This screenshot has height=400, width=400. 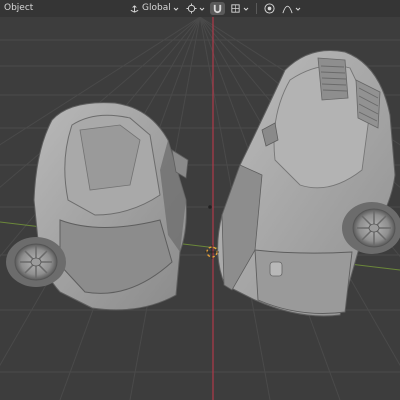 What do you see at coordinates (36, 262) in the screenshot?
I see `car-left-wheel` at bounding box center [36, 262].